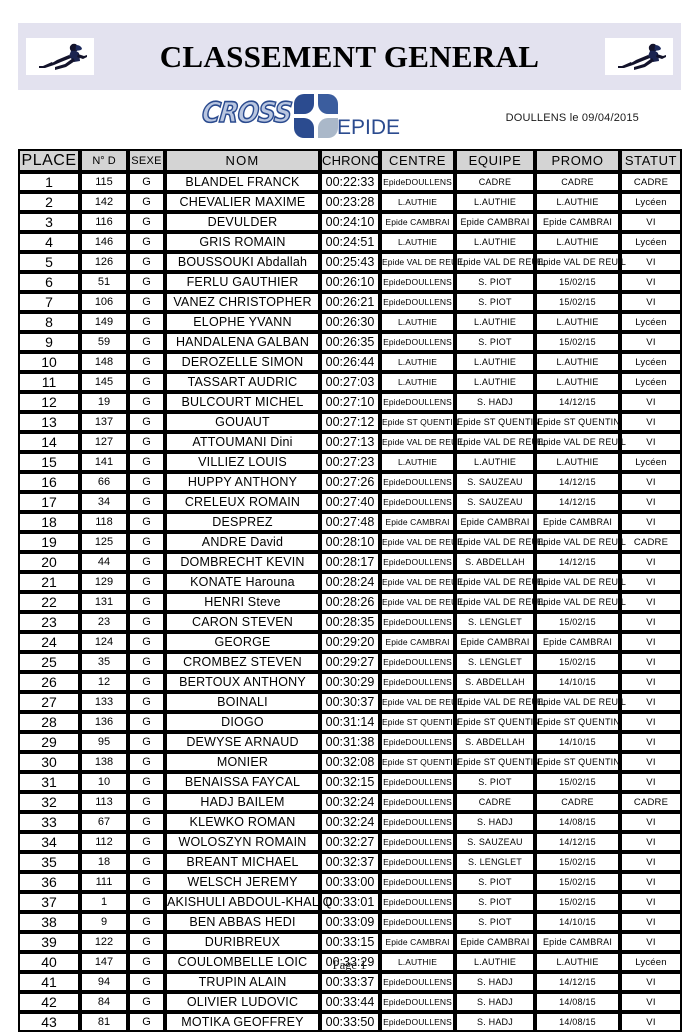 Image resolution: width=699 pixels, height=1032 pixels. What do you see at coordinates (349, 116) in the screenshot?
I see `logo-row: CROSS EPIDE DOULLENS le 09/04/2015` at bounding box center [349, 116].